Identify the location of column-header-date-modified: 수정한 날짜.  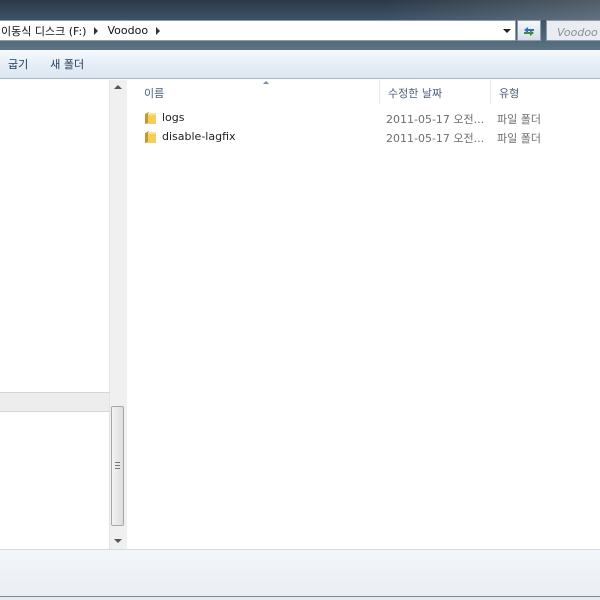
(435, 92).